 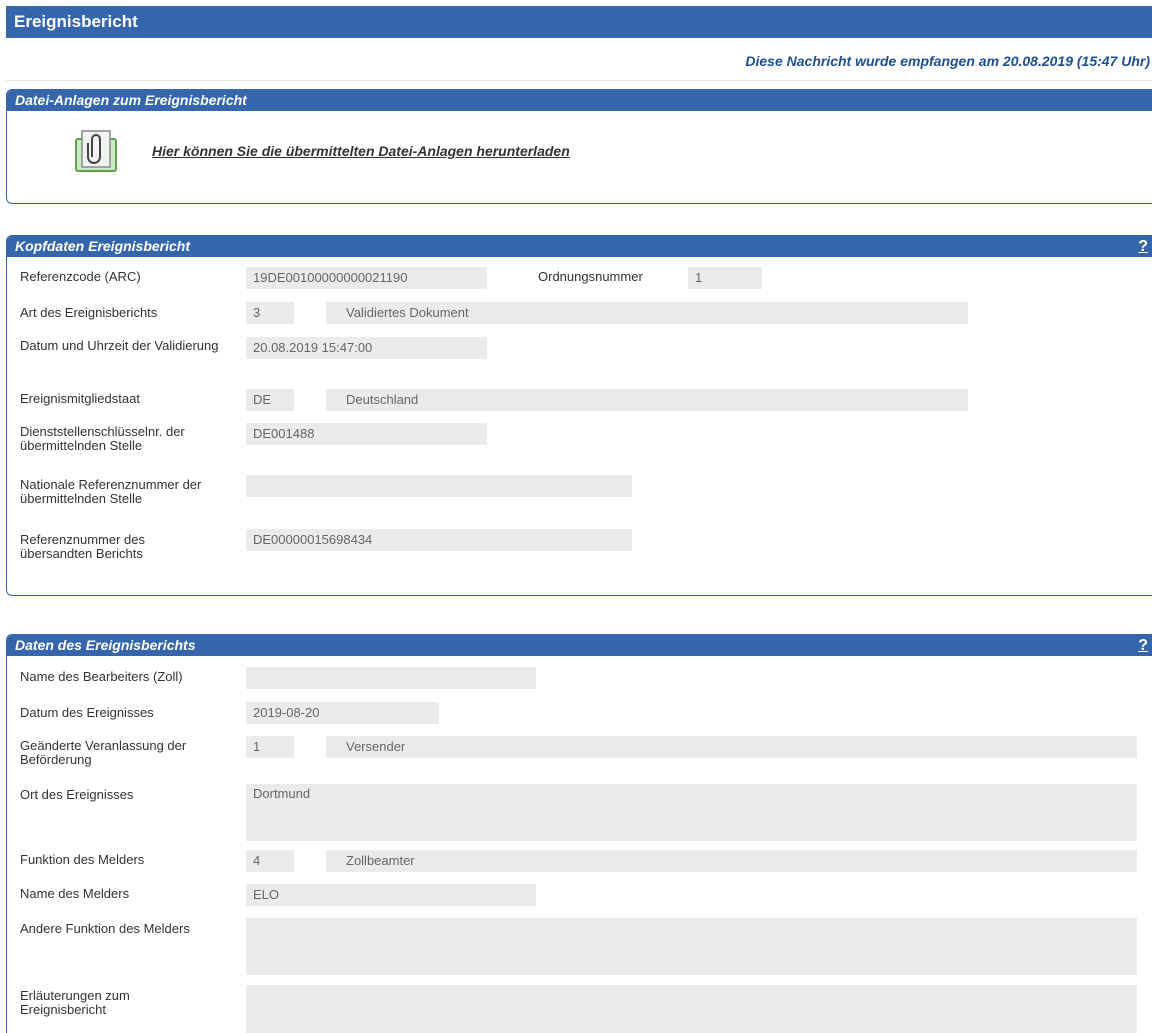 What do you see at coordinates (119, 345) in the screenshot?
I see `validierung-label: Datum und Uhrzeit der Validierung` at bounding box center [119, 345].